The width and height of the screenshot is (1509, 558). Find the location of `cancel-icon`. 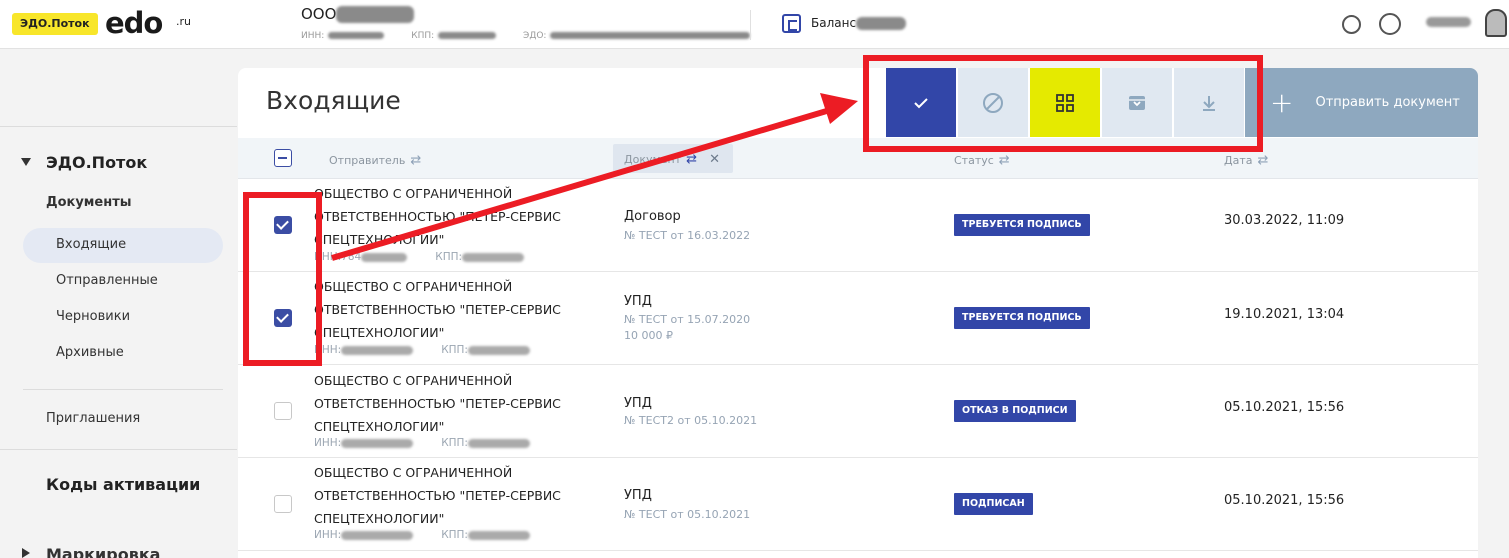

cancel-icon is located at coordinates (993, 102).